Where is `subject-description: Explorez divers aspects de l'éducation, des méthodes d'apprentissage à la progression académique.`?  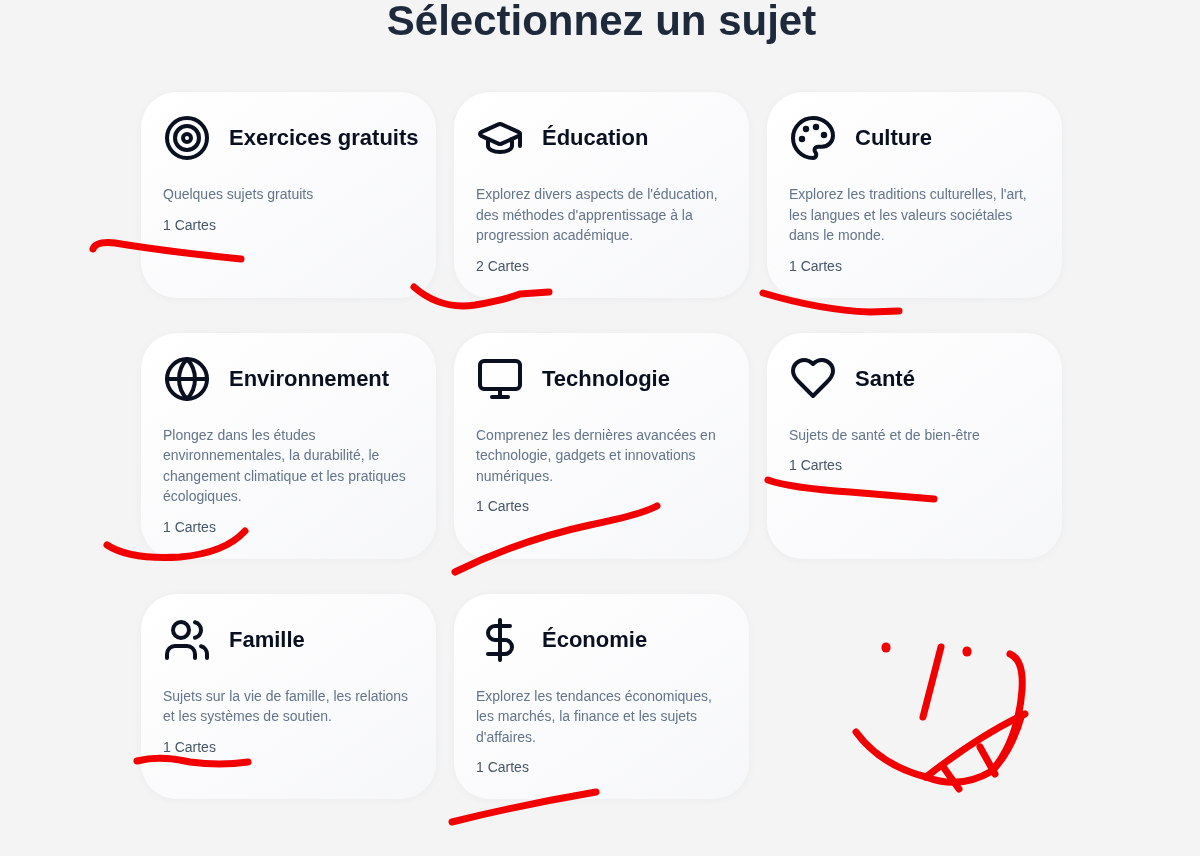
subject-description: Explorez divers aspects de l'éducation, des méthodes d'apprentissage à la progression académique. is located at coordinates (597, 215).